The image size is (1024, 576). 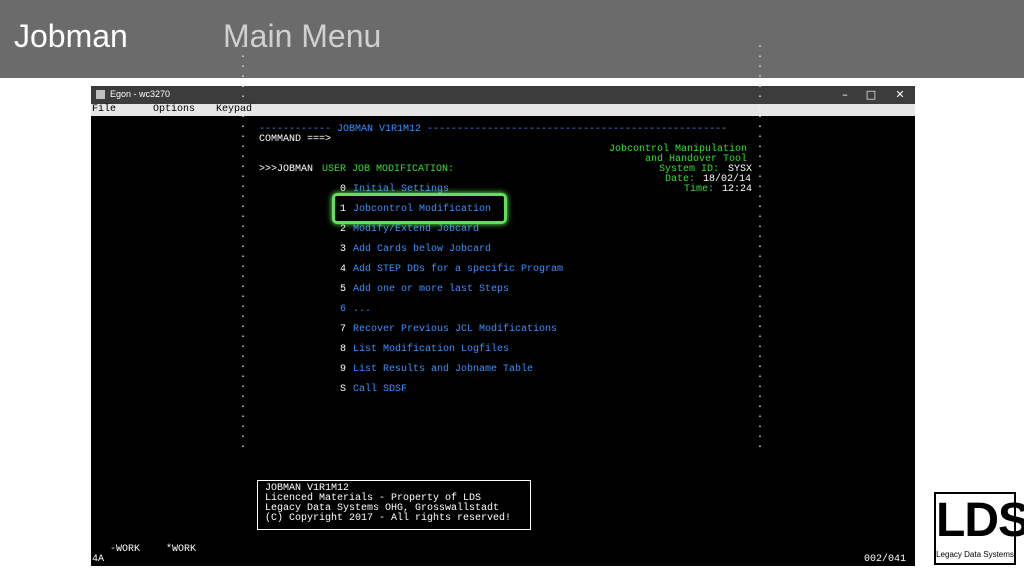 What do you see at coordinates (503, 95) in the screenshot?
I see `window-titlebar: Egon - wc3270 – □ ✕` at bounding box center [503, 95].